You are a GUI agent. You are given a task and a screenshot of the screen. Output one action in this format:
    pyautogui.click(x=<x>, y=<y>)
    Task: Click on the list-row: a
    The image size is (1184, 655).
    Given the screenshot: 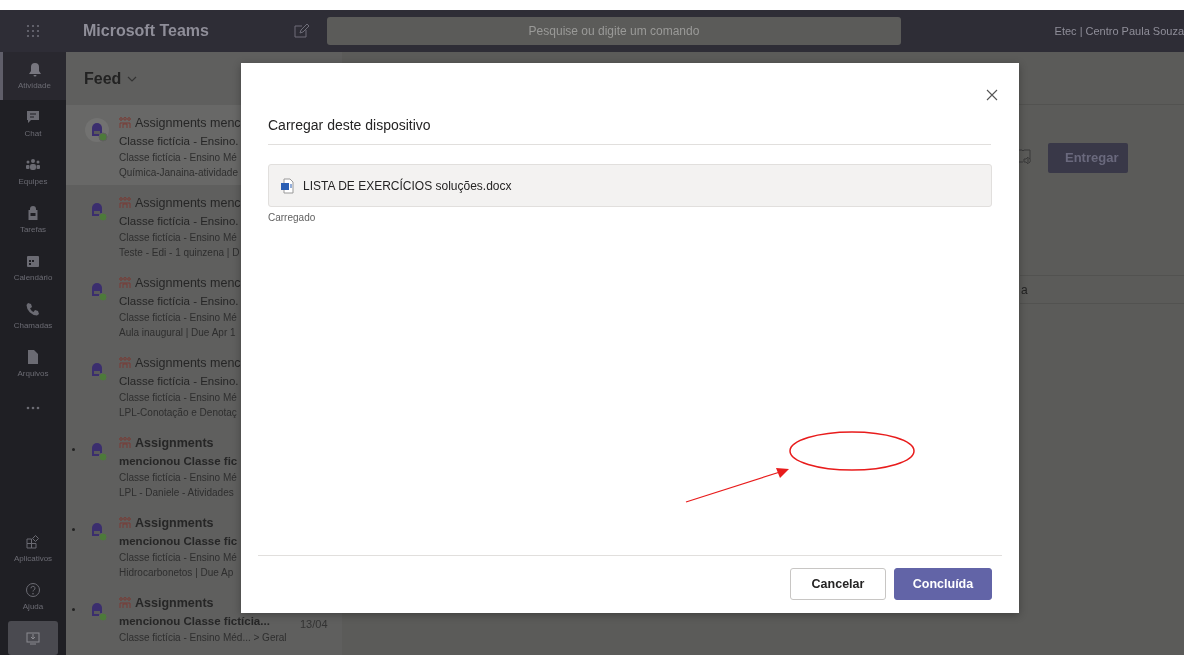 What is the action you would take?
    pyautogui.click(x=1102, y=289)
    